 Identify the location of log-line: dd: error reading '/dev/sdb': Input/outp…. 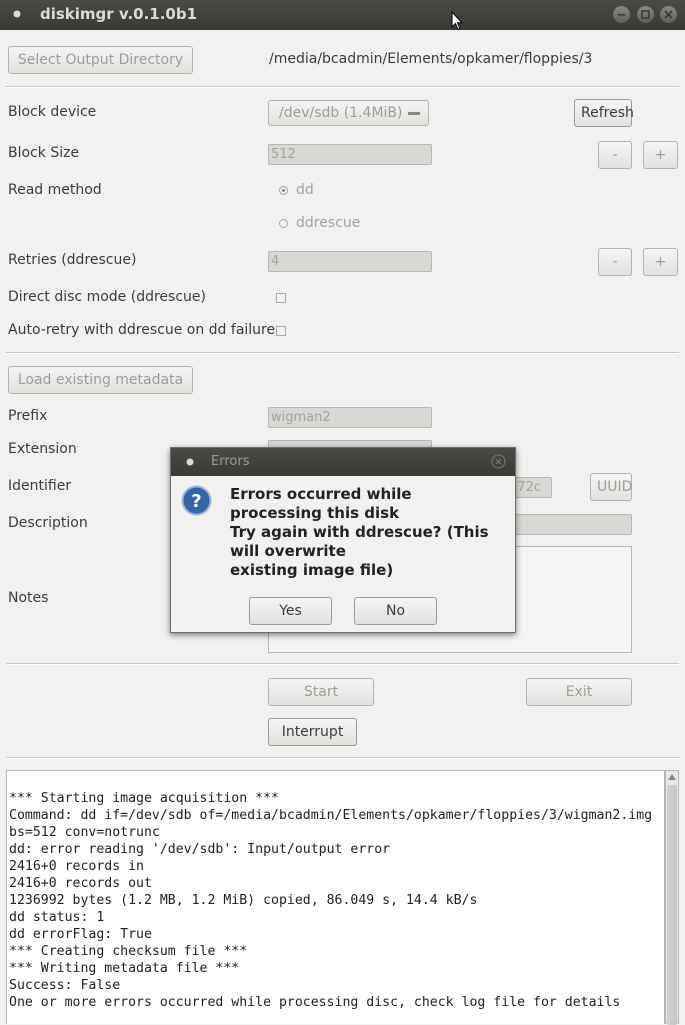
(200, 849).